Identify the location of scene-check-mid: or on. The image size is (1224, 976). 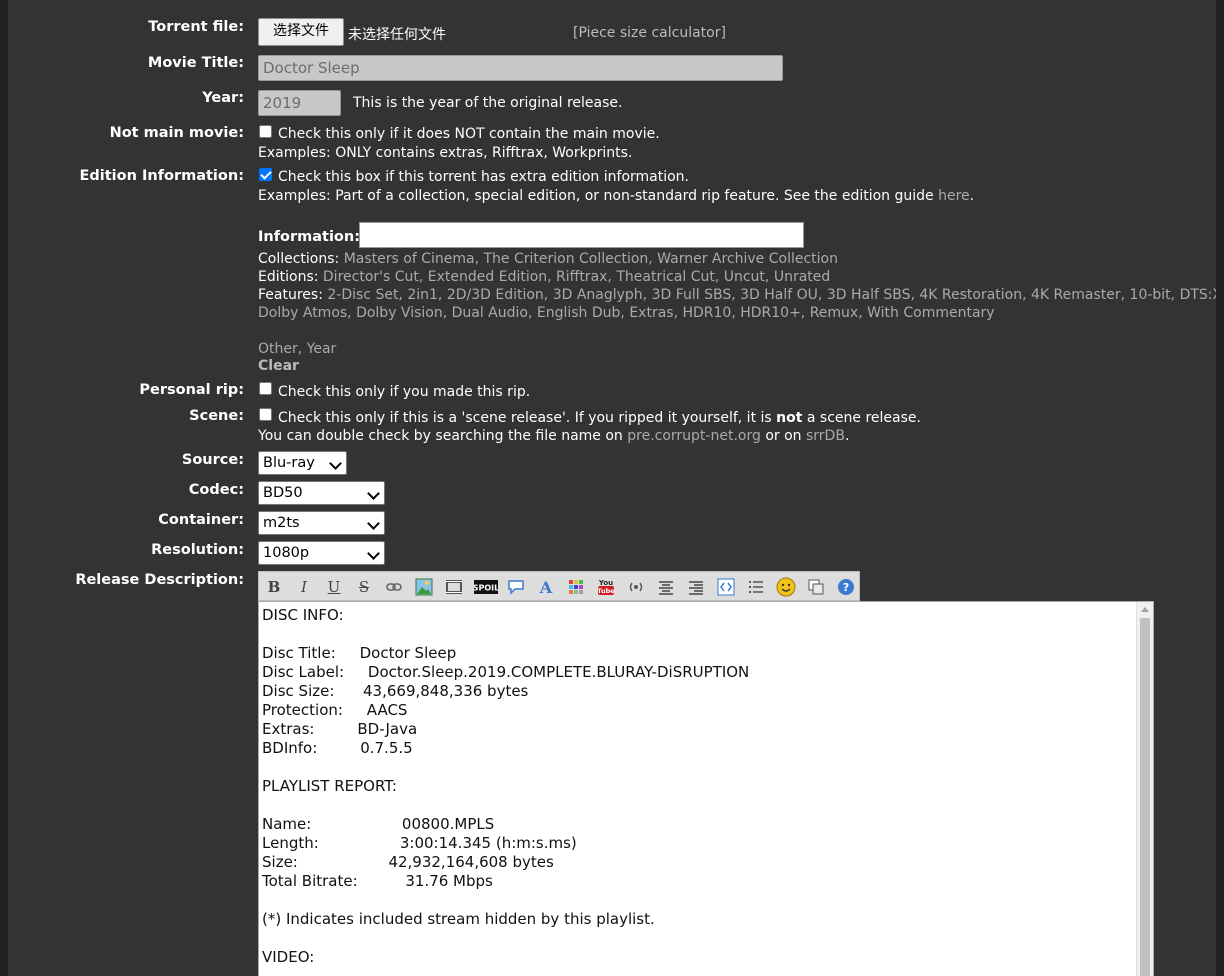
(783, 436).